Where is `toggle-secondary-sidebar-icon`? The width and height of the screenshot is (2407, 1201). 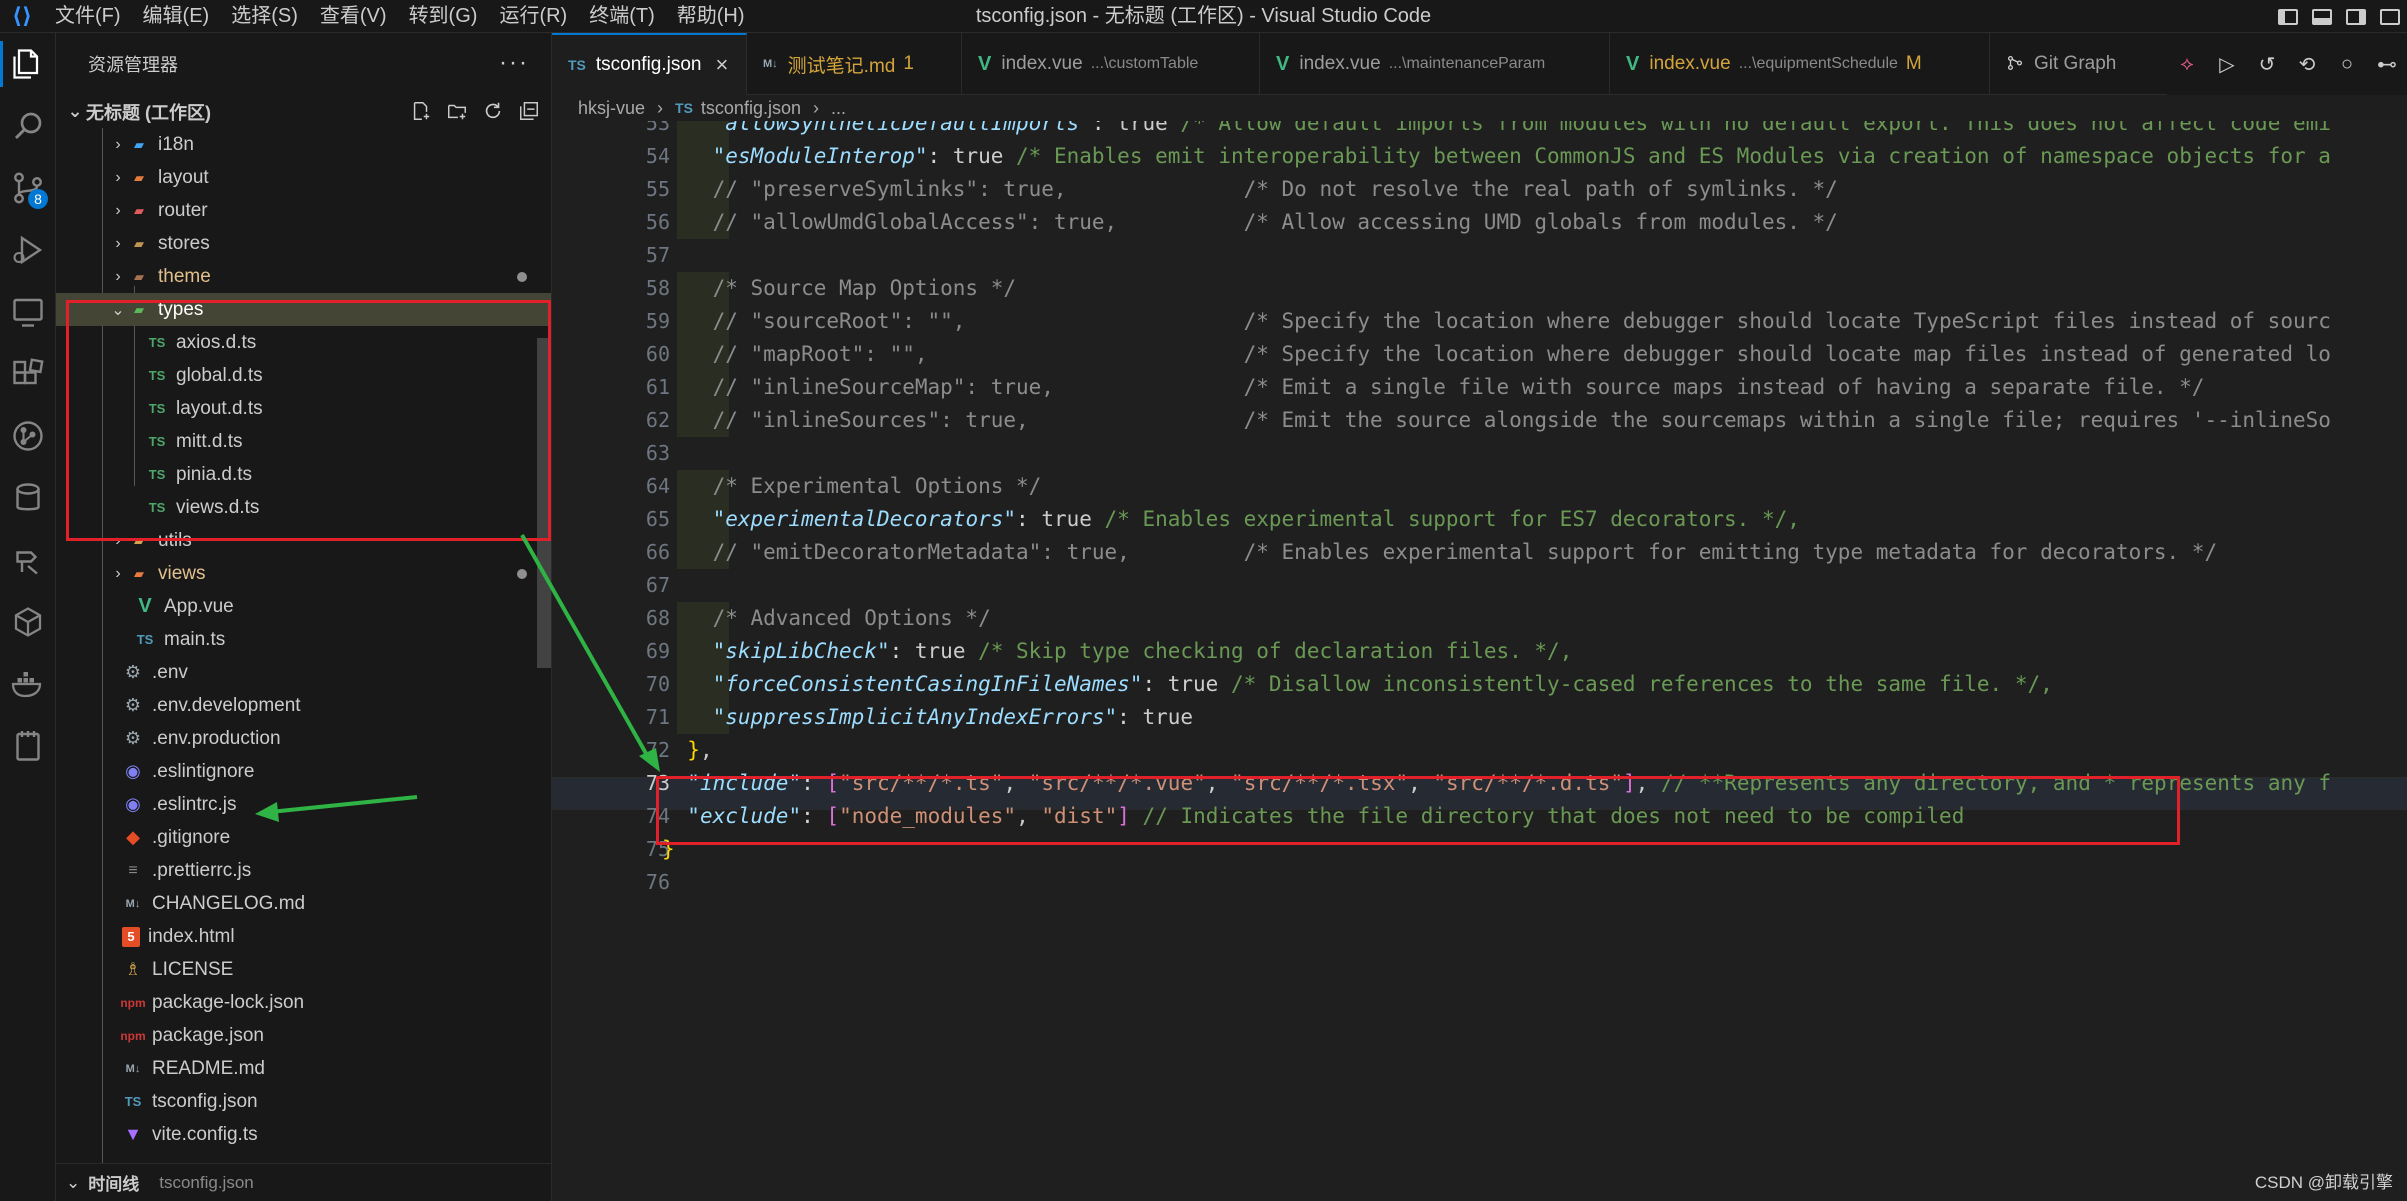
toggle-secondary-sidebar-icon is located at coordinates (2356, 16).